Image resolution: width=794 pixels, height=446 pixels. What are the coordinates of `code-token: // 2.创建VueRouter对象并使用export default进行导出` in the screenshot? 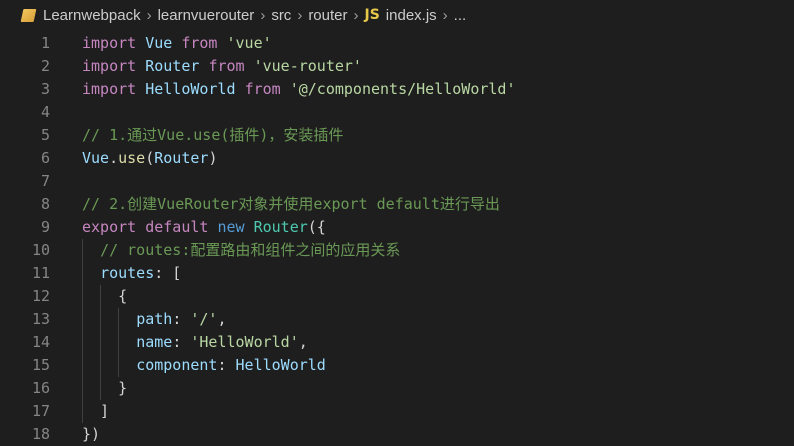 It's located at (291, 204).